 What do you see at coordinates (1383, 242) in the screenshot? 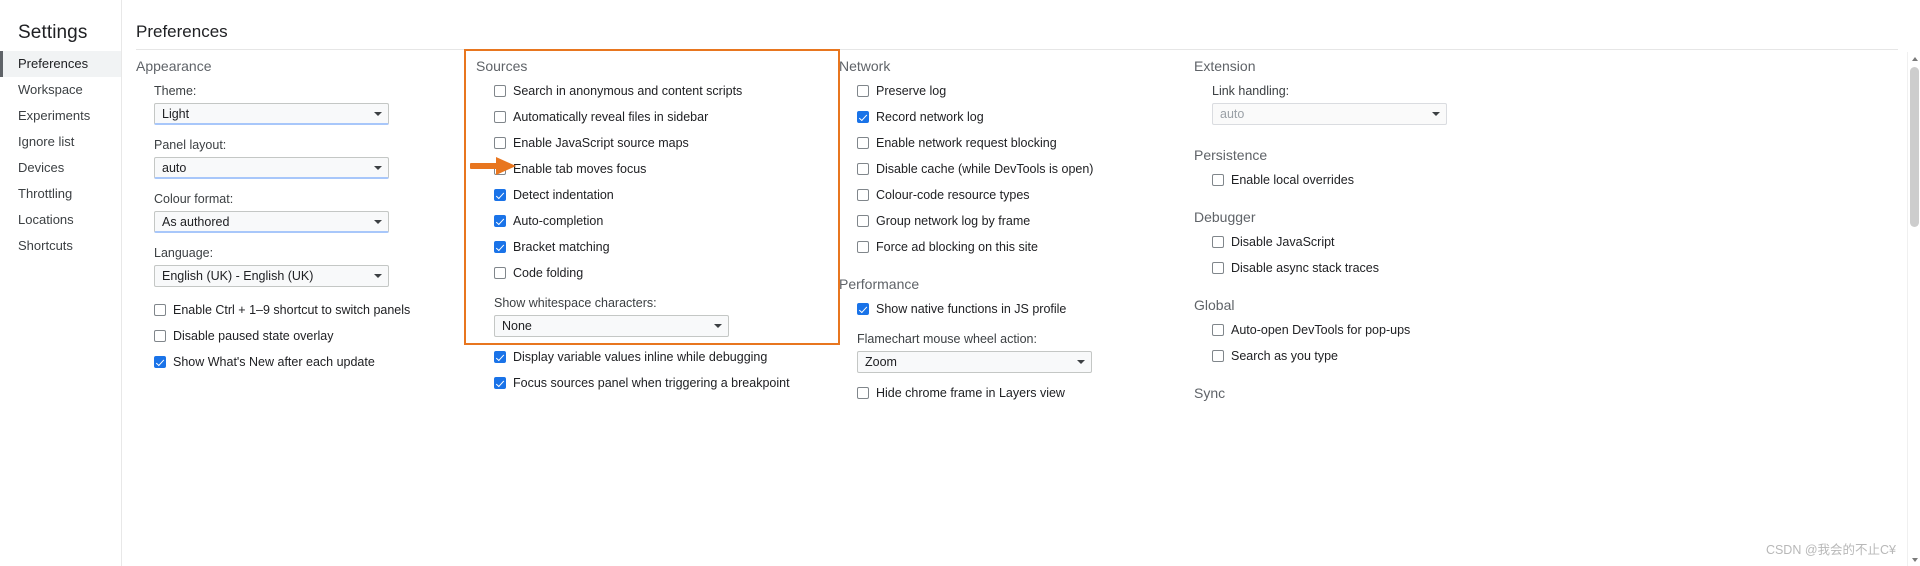
I see `checkbox-row: Disable JavaScript` at bounding box center [1383, 242].